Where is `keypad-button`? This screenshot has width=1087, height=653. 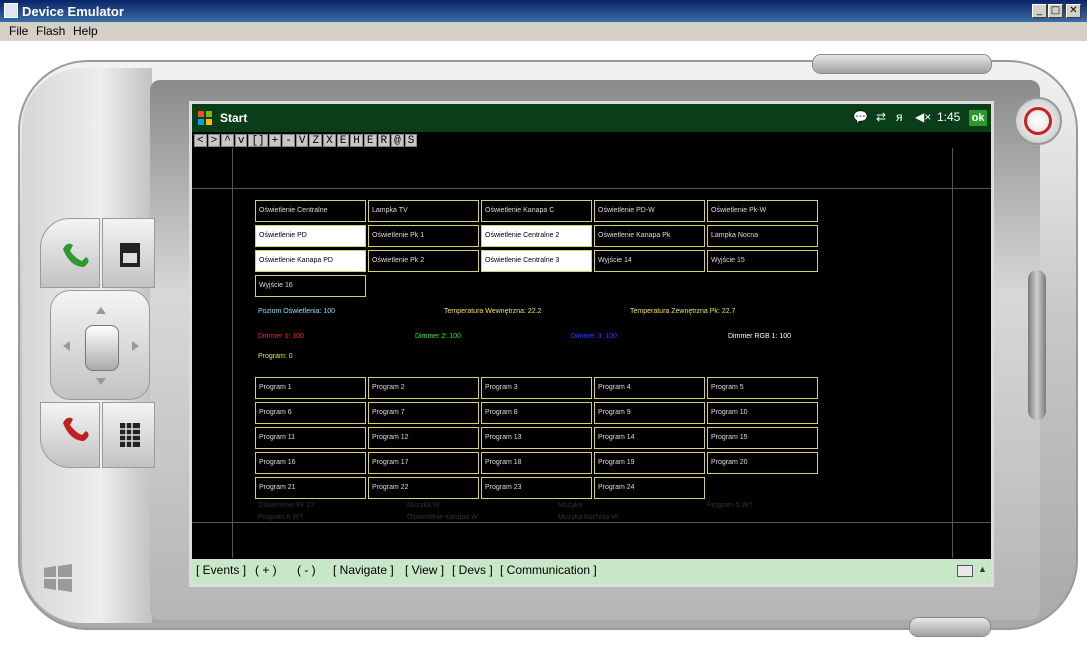 keypad-button is located at coordinates (128, 435).